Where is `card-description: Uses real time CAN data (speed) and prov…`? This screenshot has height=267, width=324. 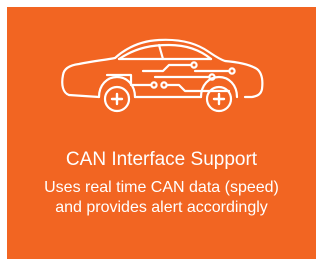 card-description: Uses real time CAN data (speed) and prov… is located at coordinates (161, 198).